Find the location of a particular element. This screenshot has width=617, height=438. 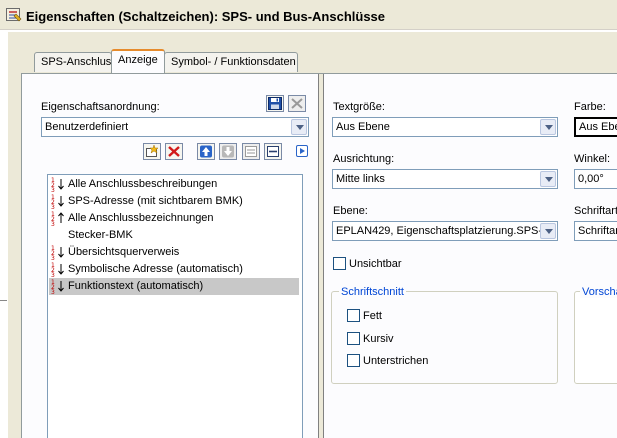

list-item-label: Funktionstext (automatisch) is located at coordinates (136, 286).